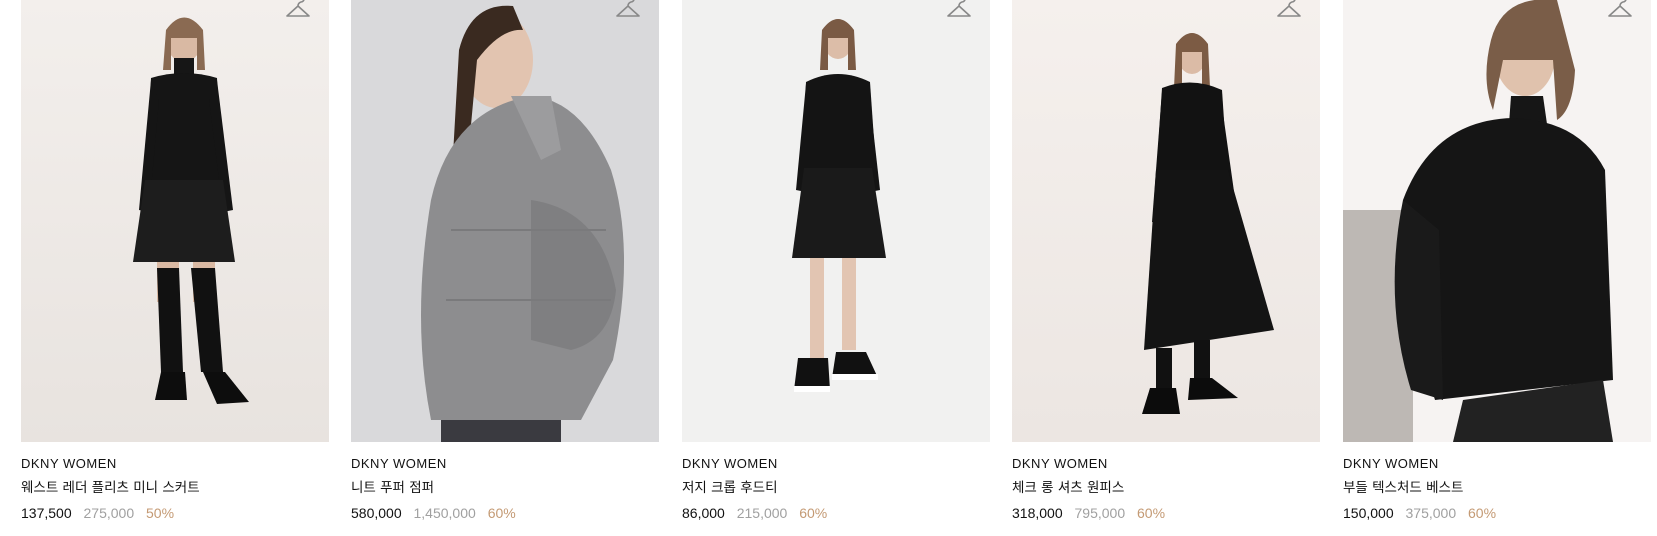  What do you see at coordinates (444, 513) in the screenshot?
I see `original-price: 1,450,000` at bounding box center [444, 513].